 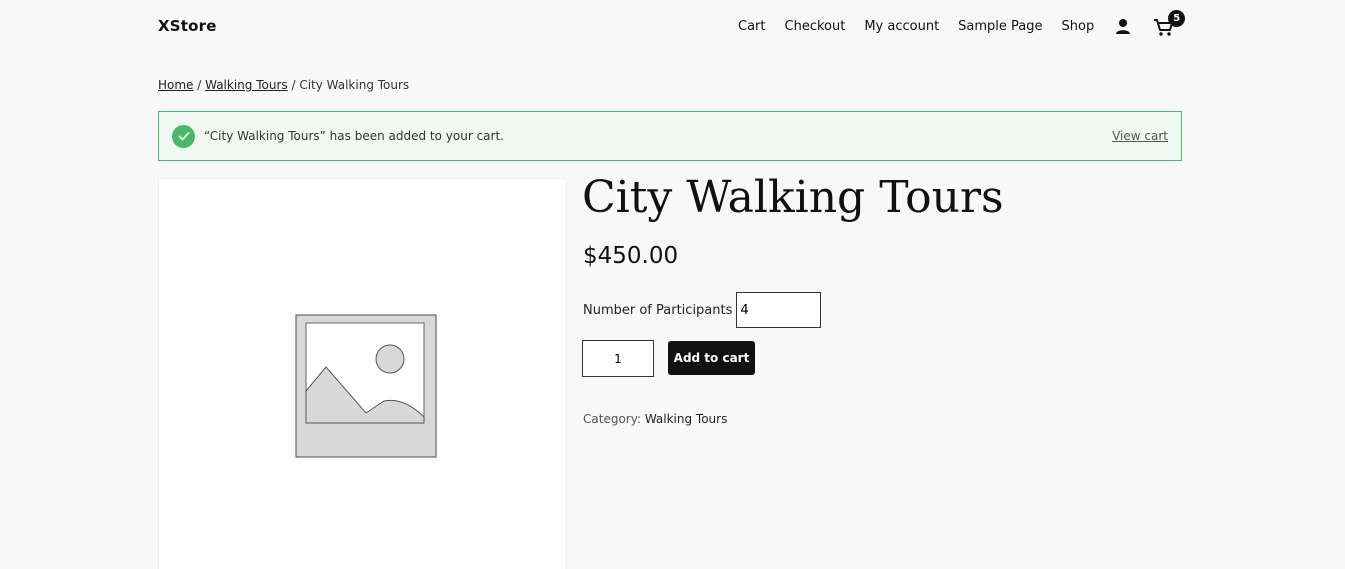 I want to click on category-link: Walking Tours, so click(x=686, y=419).